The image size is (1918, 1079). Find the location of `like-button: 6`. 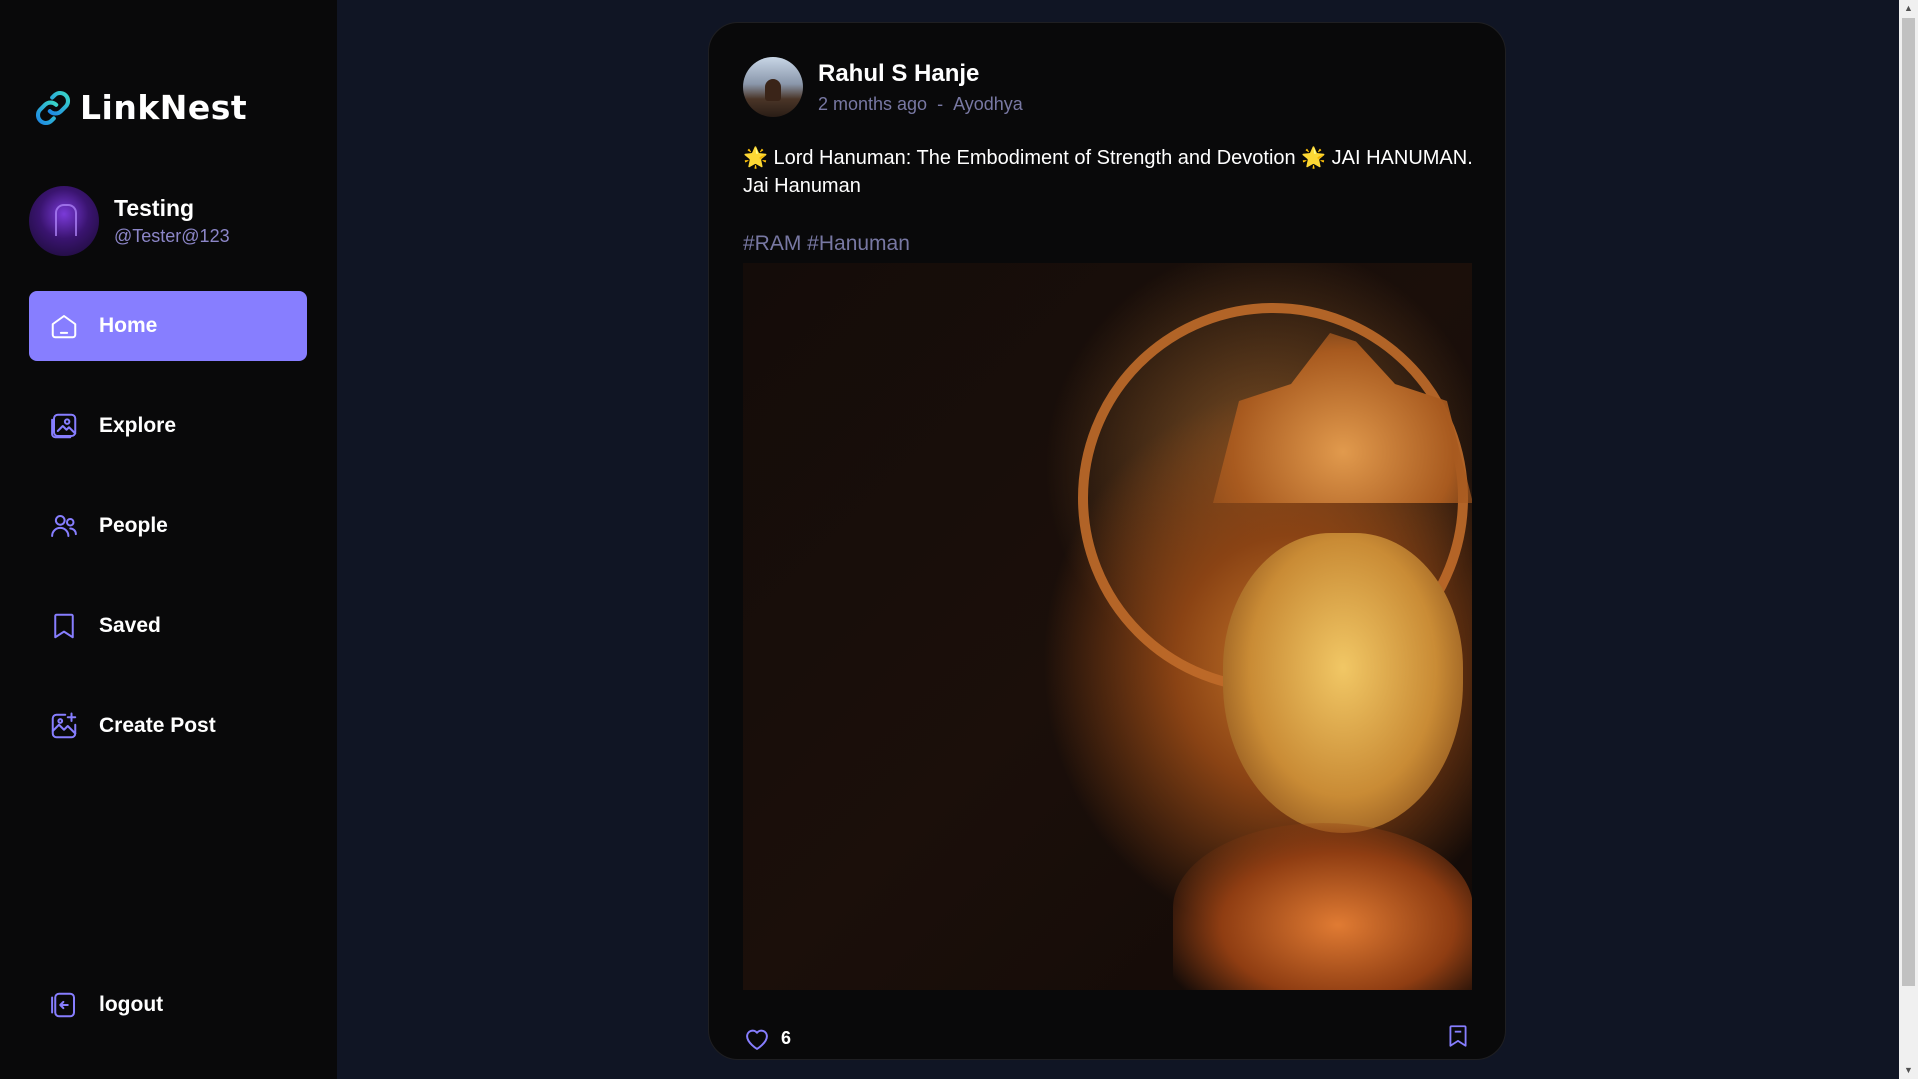

like-button: 6 is located at coordinates (767, 1039).